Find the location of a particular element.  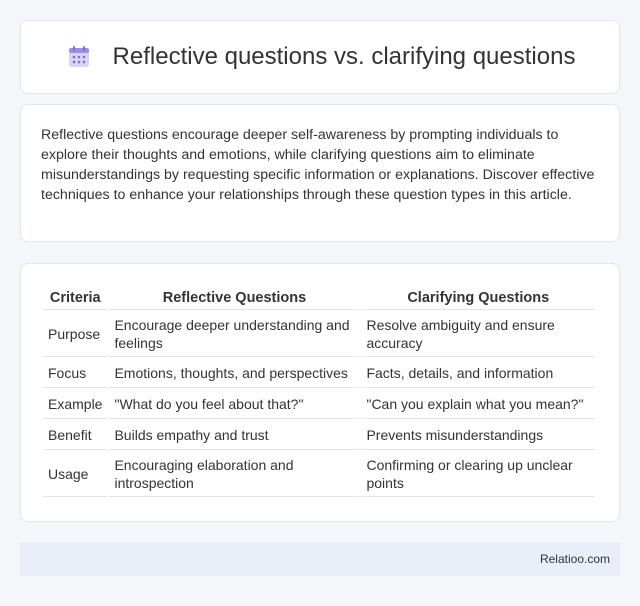

table-cell: Focus is located at coordinates (75, 373).